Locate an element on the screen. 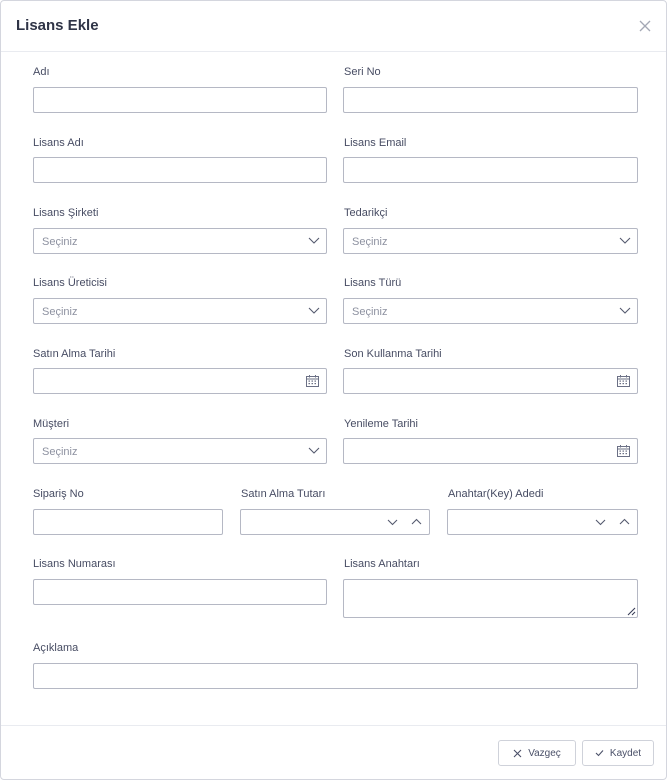 This screenshot has width=667, height=780. serial-no-label: Seri No is located at coordinates (362, 72).